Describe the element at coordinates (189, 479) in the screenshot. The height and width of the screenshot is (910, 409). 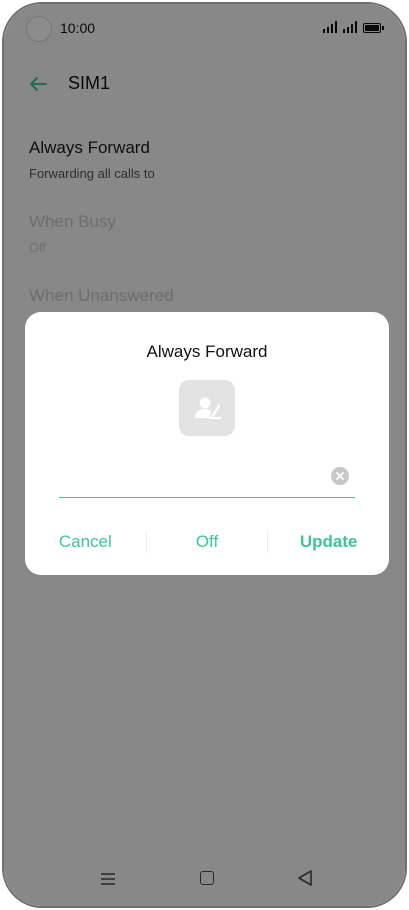
I see `number-input` at that location.